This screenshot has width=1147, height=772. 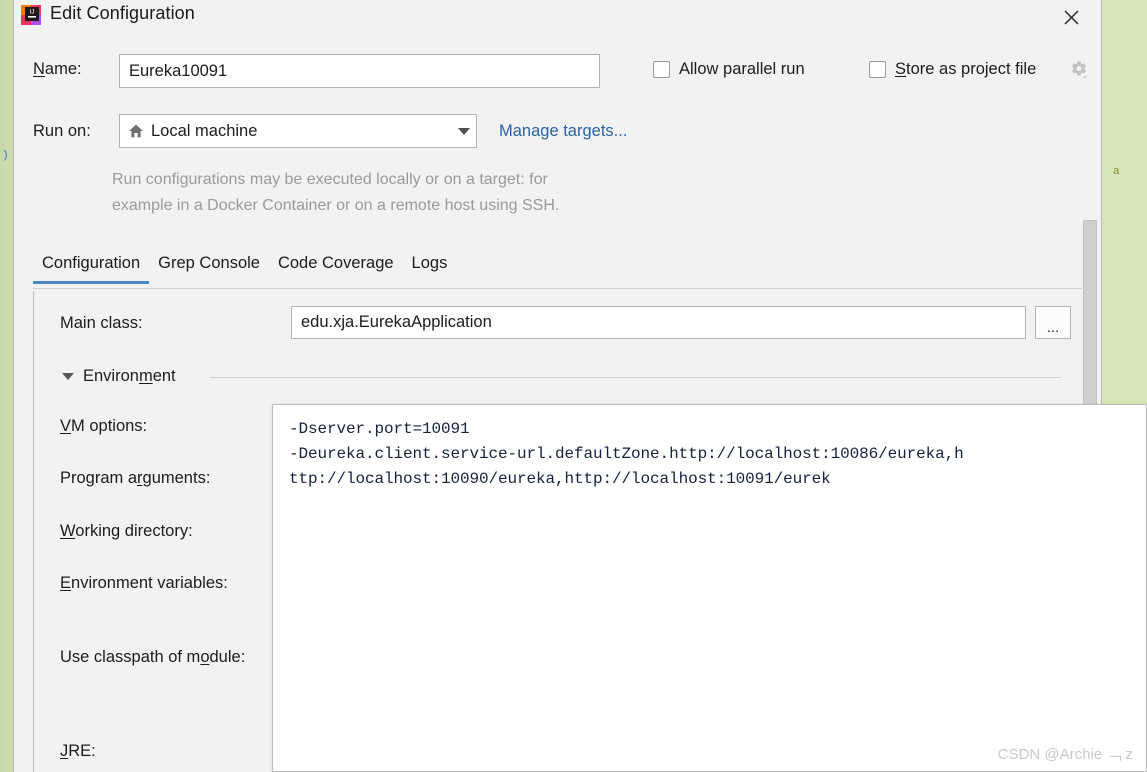 What do you see at coordinates (178, 70) in the screenshot?
I see `name-input-value: Eureka10091` at bounding box center [178, 70].